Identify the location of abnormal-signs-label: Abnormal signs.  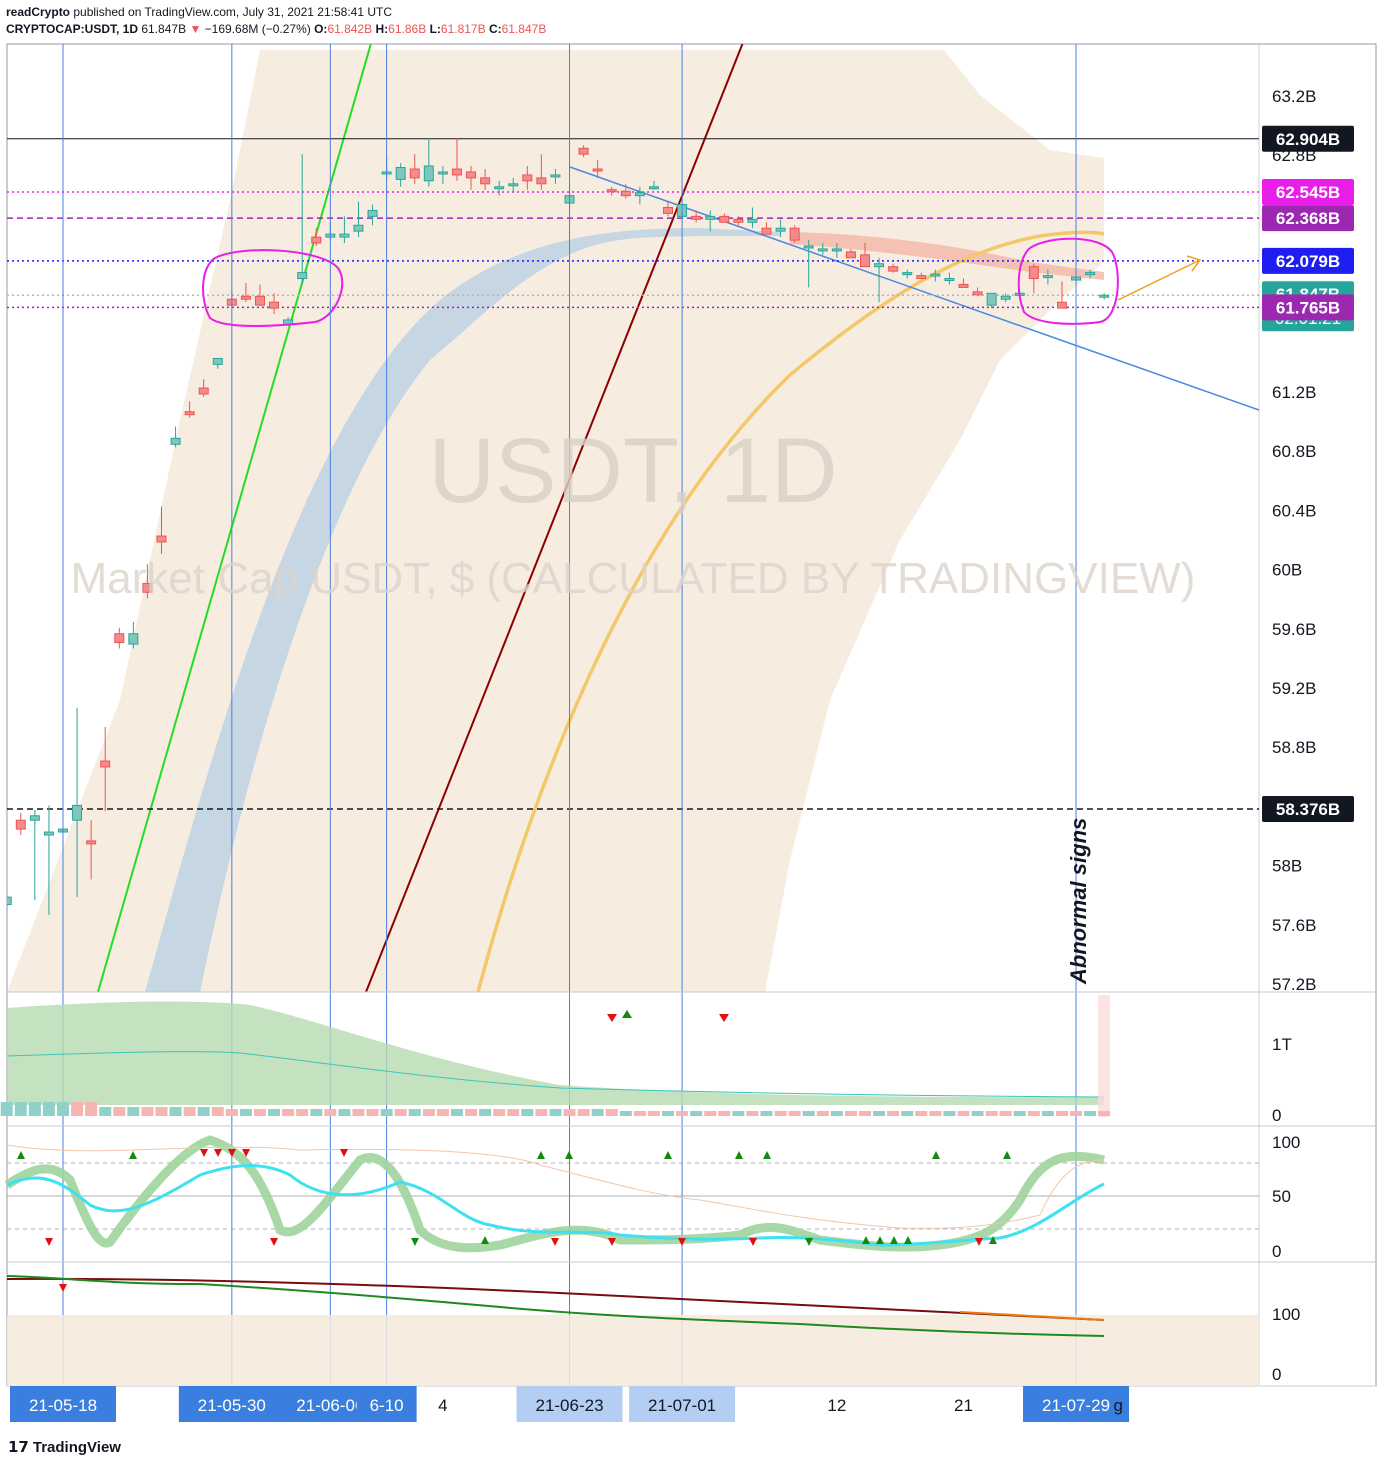
(1078, 901).